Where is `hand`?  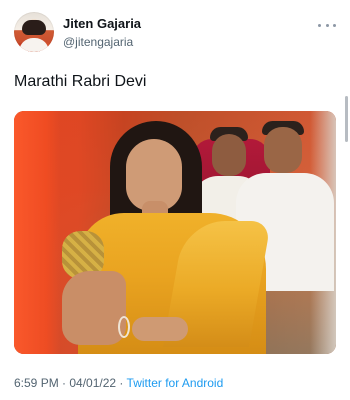
hand is located at coordinates (160, 329).